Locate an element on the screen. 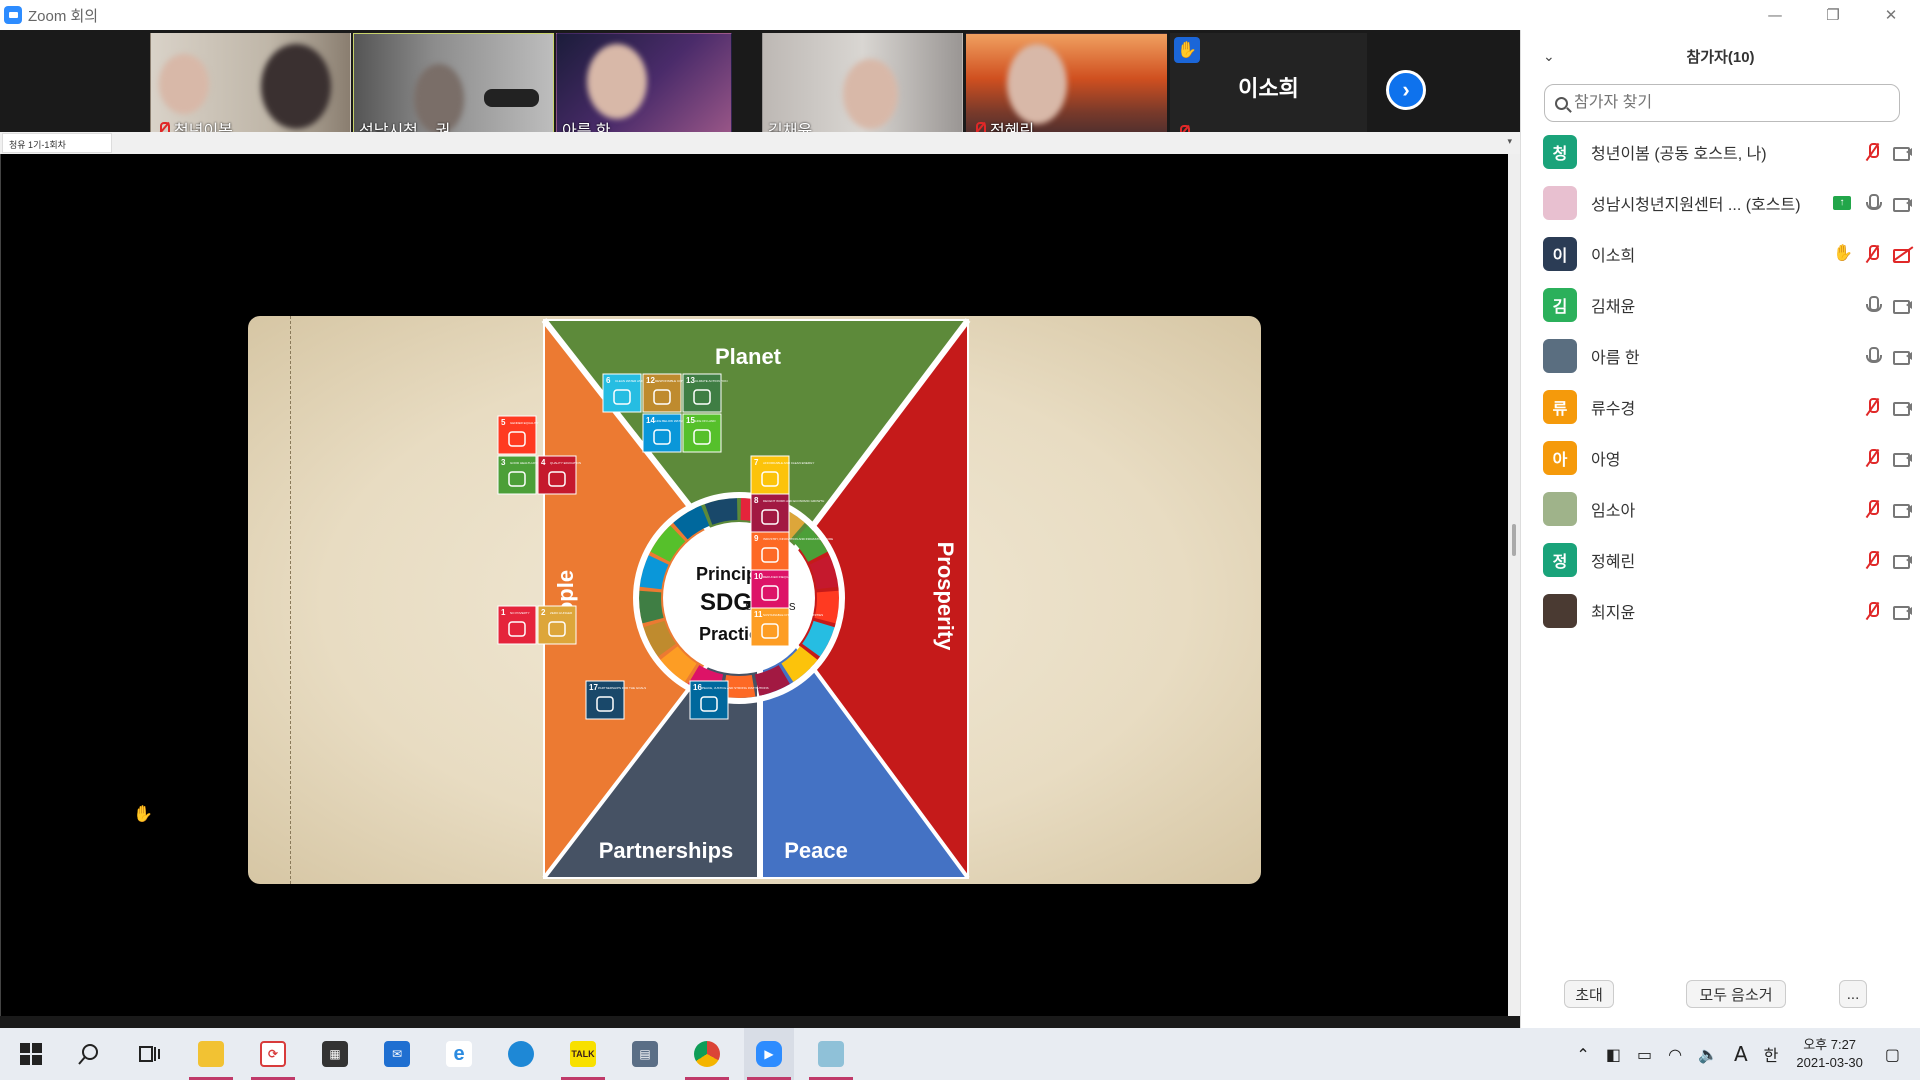 This screenshot has width=1920, height=1080. participant-row: 정 정혜린 is located at coordinates (1720, 559).